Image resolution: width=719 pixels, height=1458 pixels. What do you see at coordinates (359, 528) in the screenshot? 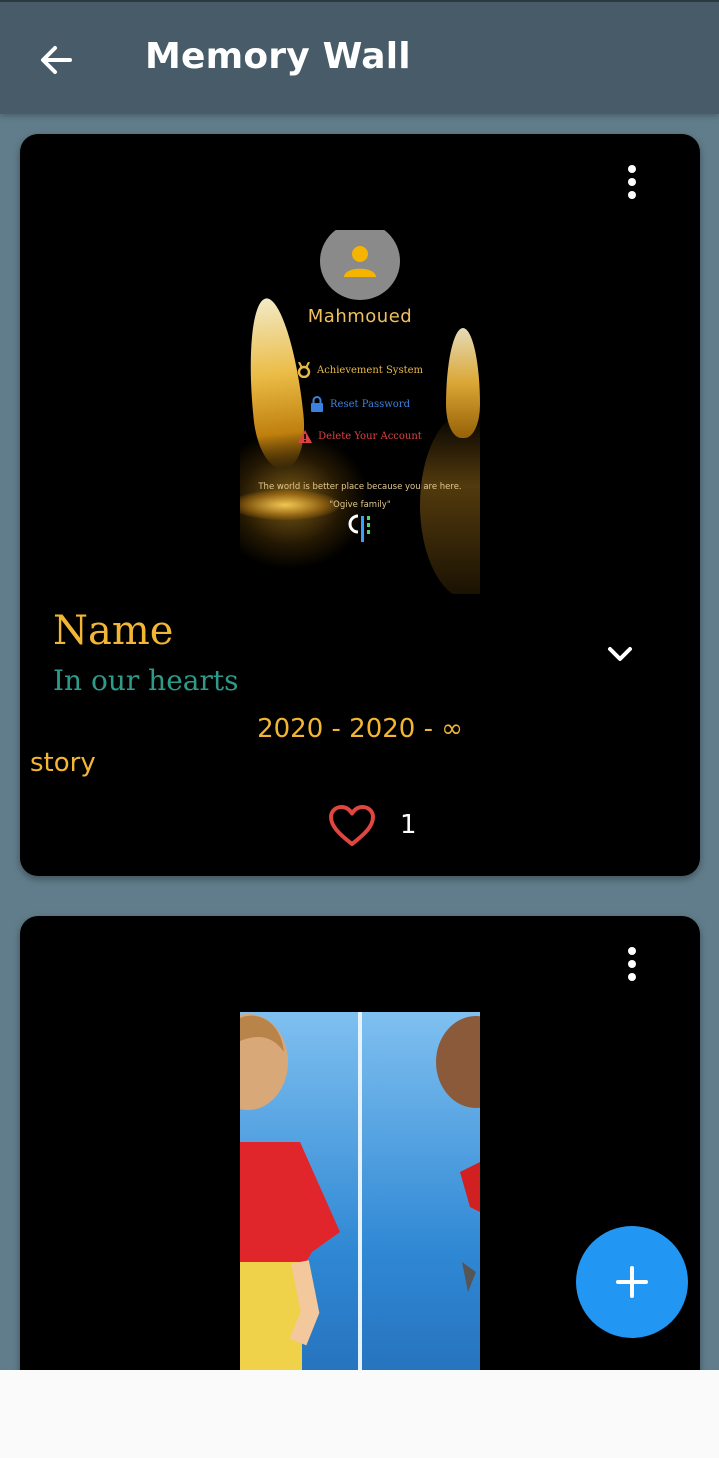
I see `loading-spinner-icon` at bounding box center [359, 528].